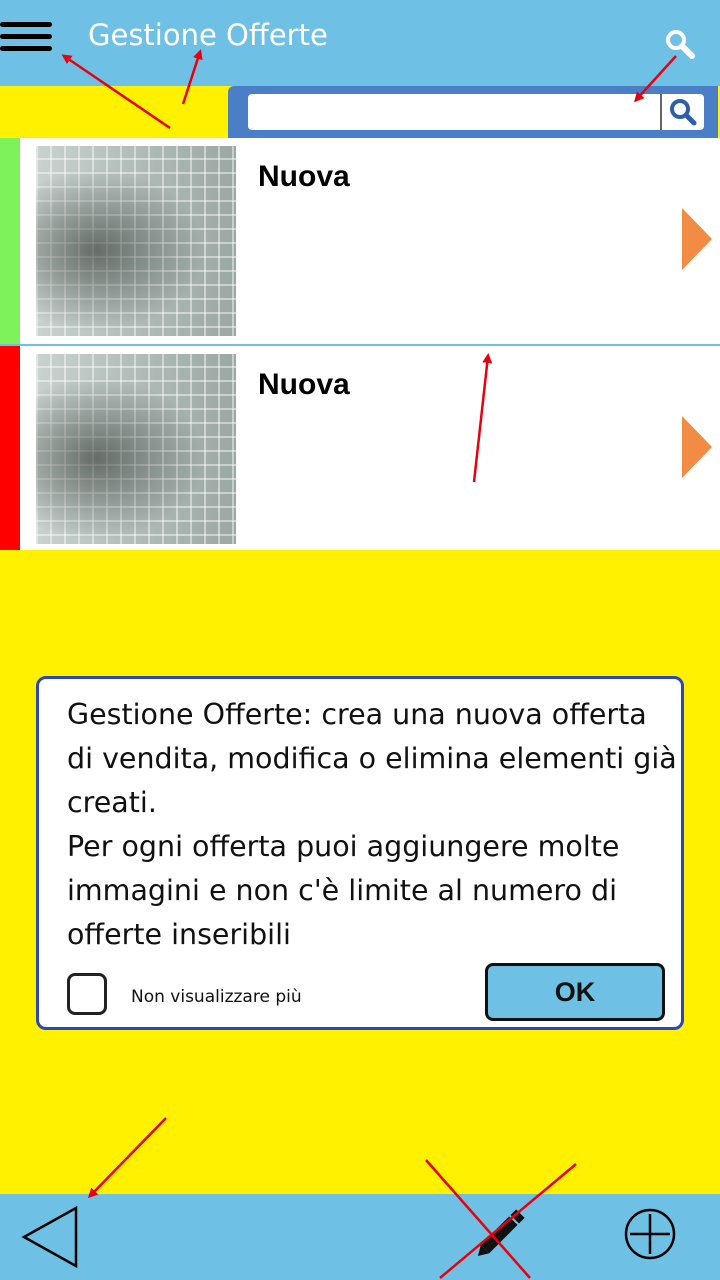 Image resolution: width=720 pixels, height=1280 pixels. I want to click on menu-icon, so click(28, 38).